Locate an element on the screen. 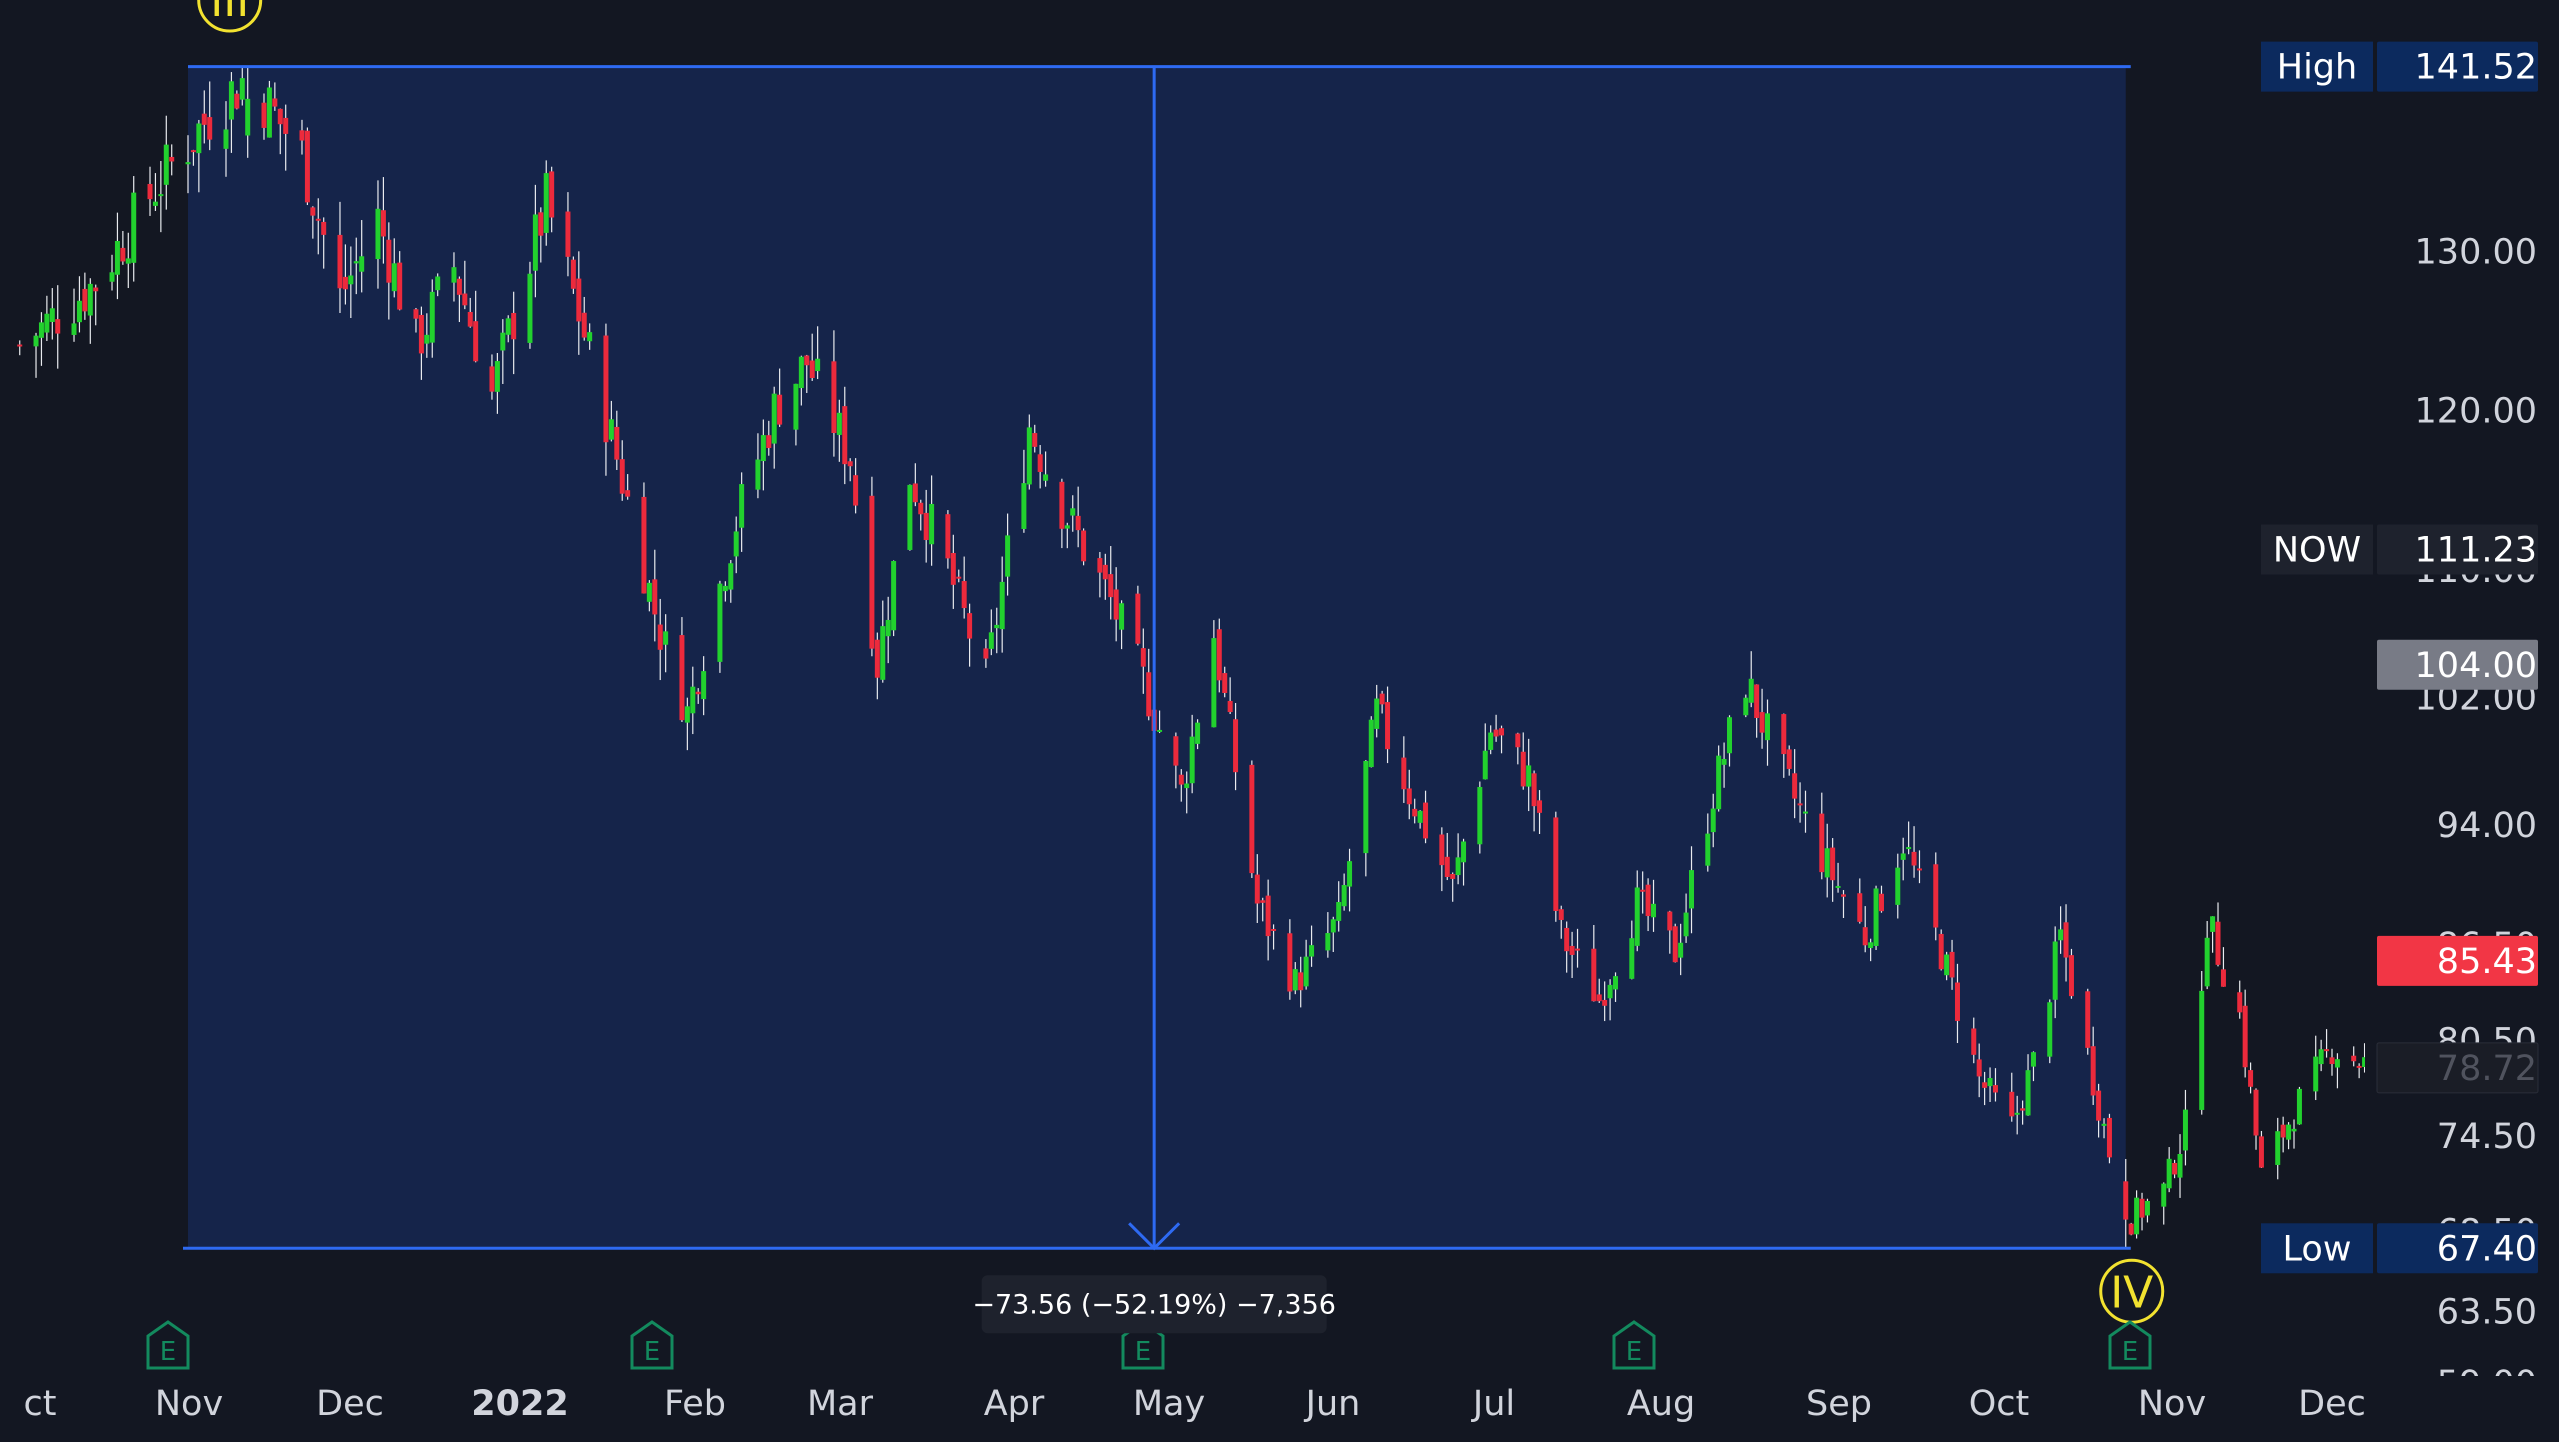 Image resolution: width=2559 pixels, height=1442 pixels. price-tick-label: 94.00 is located at coordinates (2487, 826).